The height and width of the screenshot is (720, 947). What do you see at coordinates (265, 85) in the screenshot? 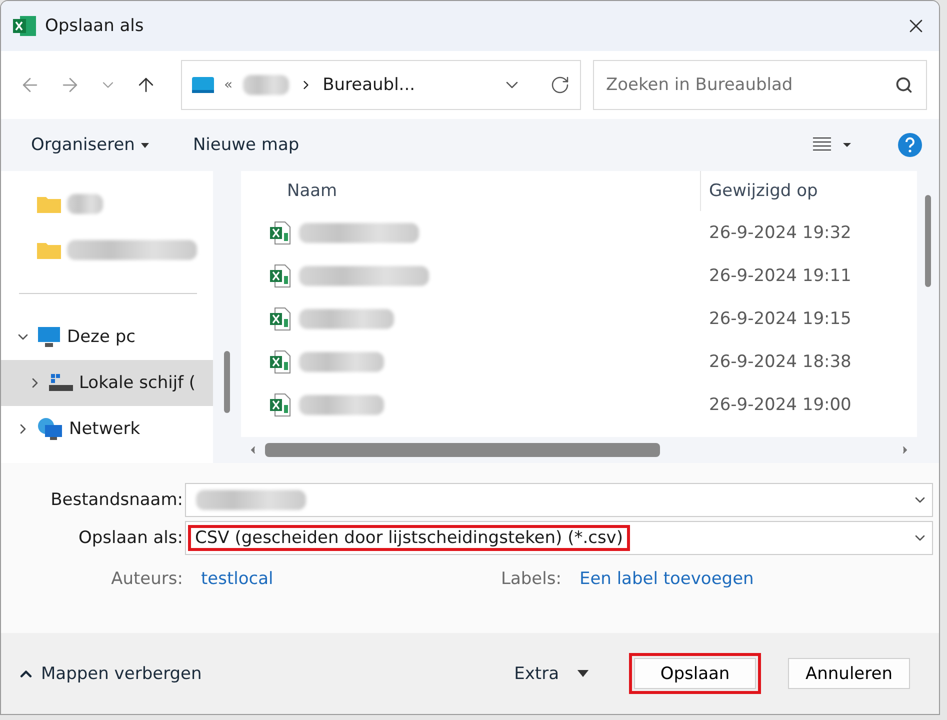
I see `blurred-path-segment` at bounding box center [265, 85].